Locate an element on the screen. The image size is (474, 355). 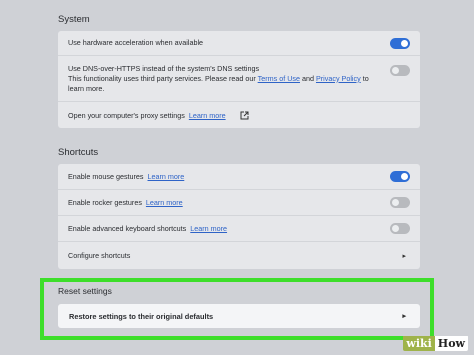
wikihow-watermark: wiki How is located at coordinates (435, 343).